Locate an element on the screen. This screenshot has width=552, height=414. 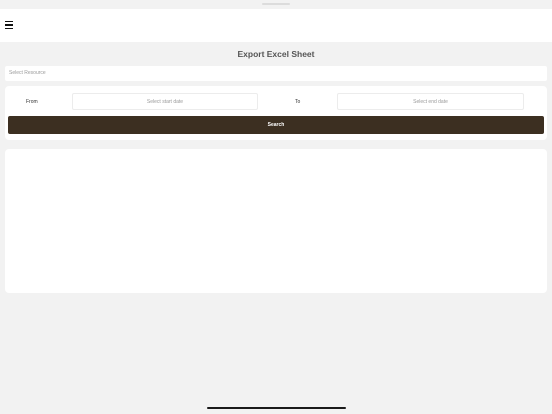
status-bar is located at coordinates (276, 4).